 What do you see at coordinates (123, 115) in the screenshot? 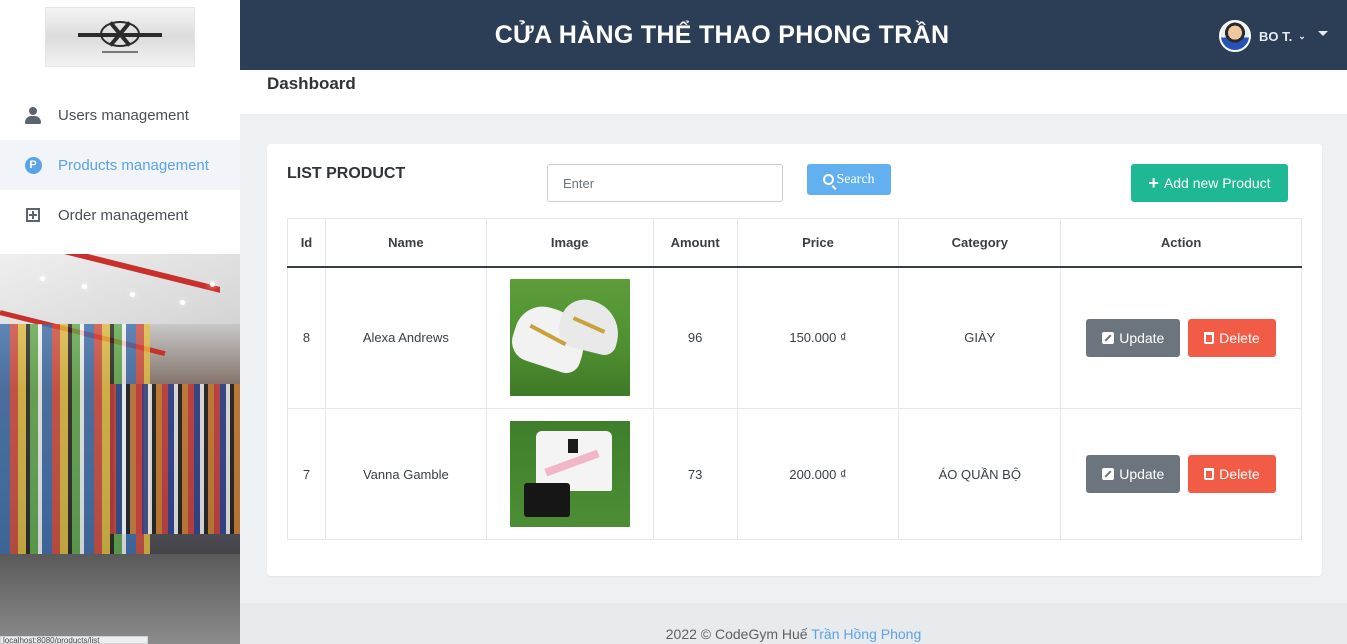
I see `sidebar-item-label: Users management` at bounding box center [123, 115].